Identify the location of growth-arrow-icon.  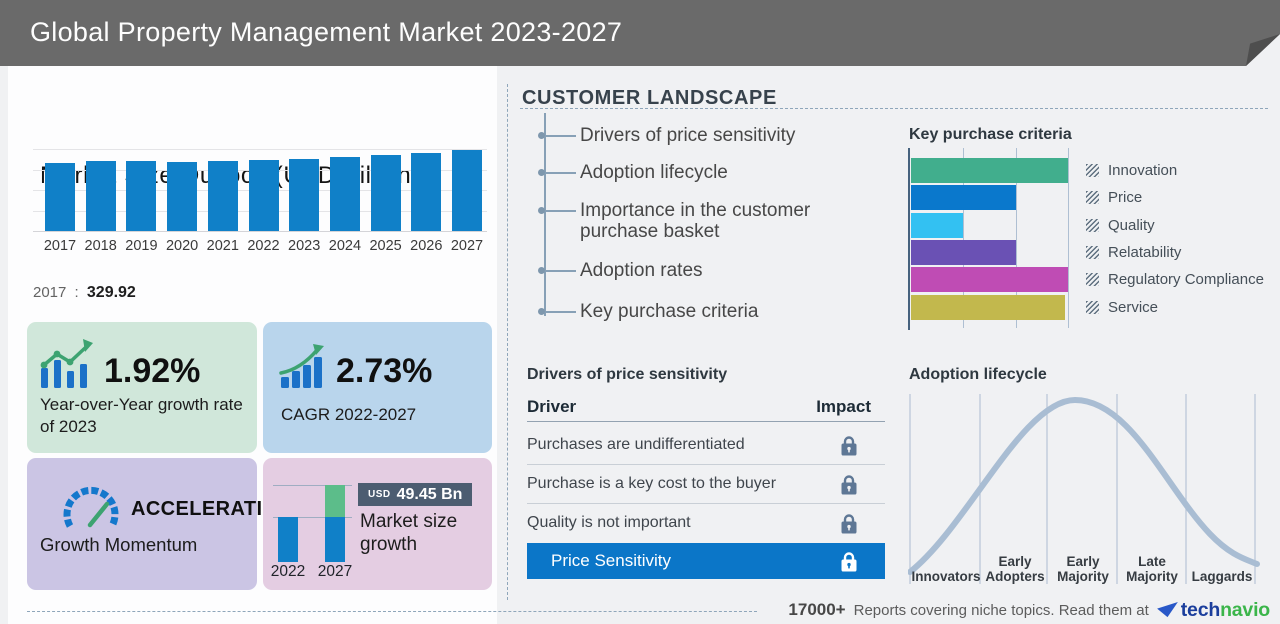
(301, 366).